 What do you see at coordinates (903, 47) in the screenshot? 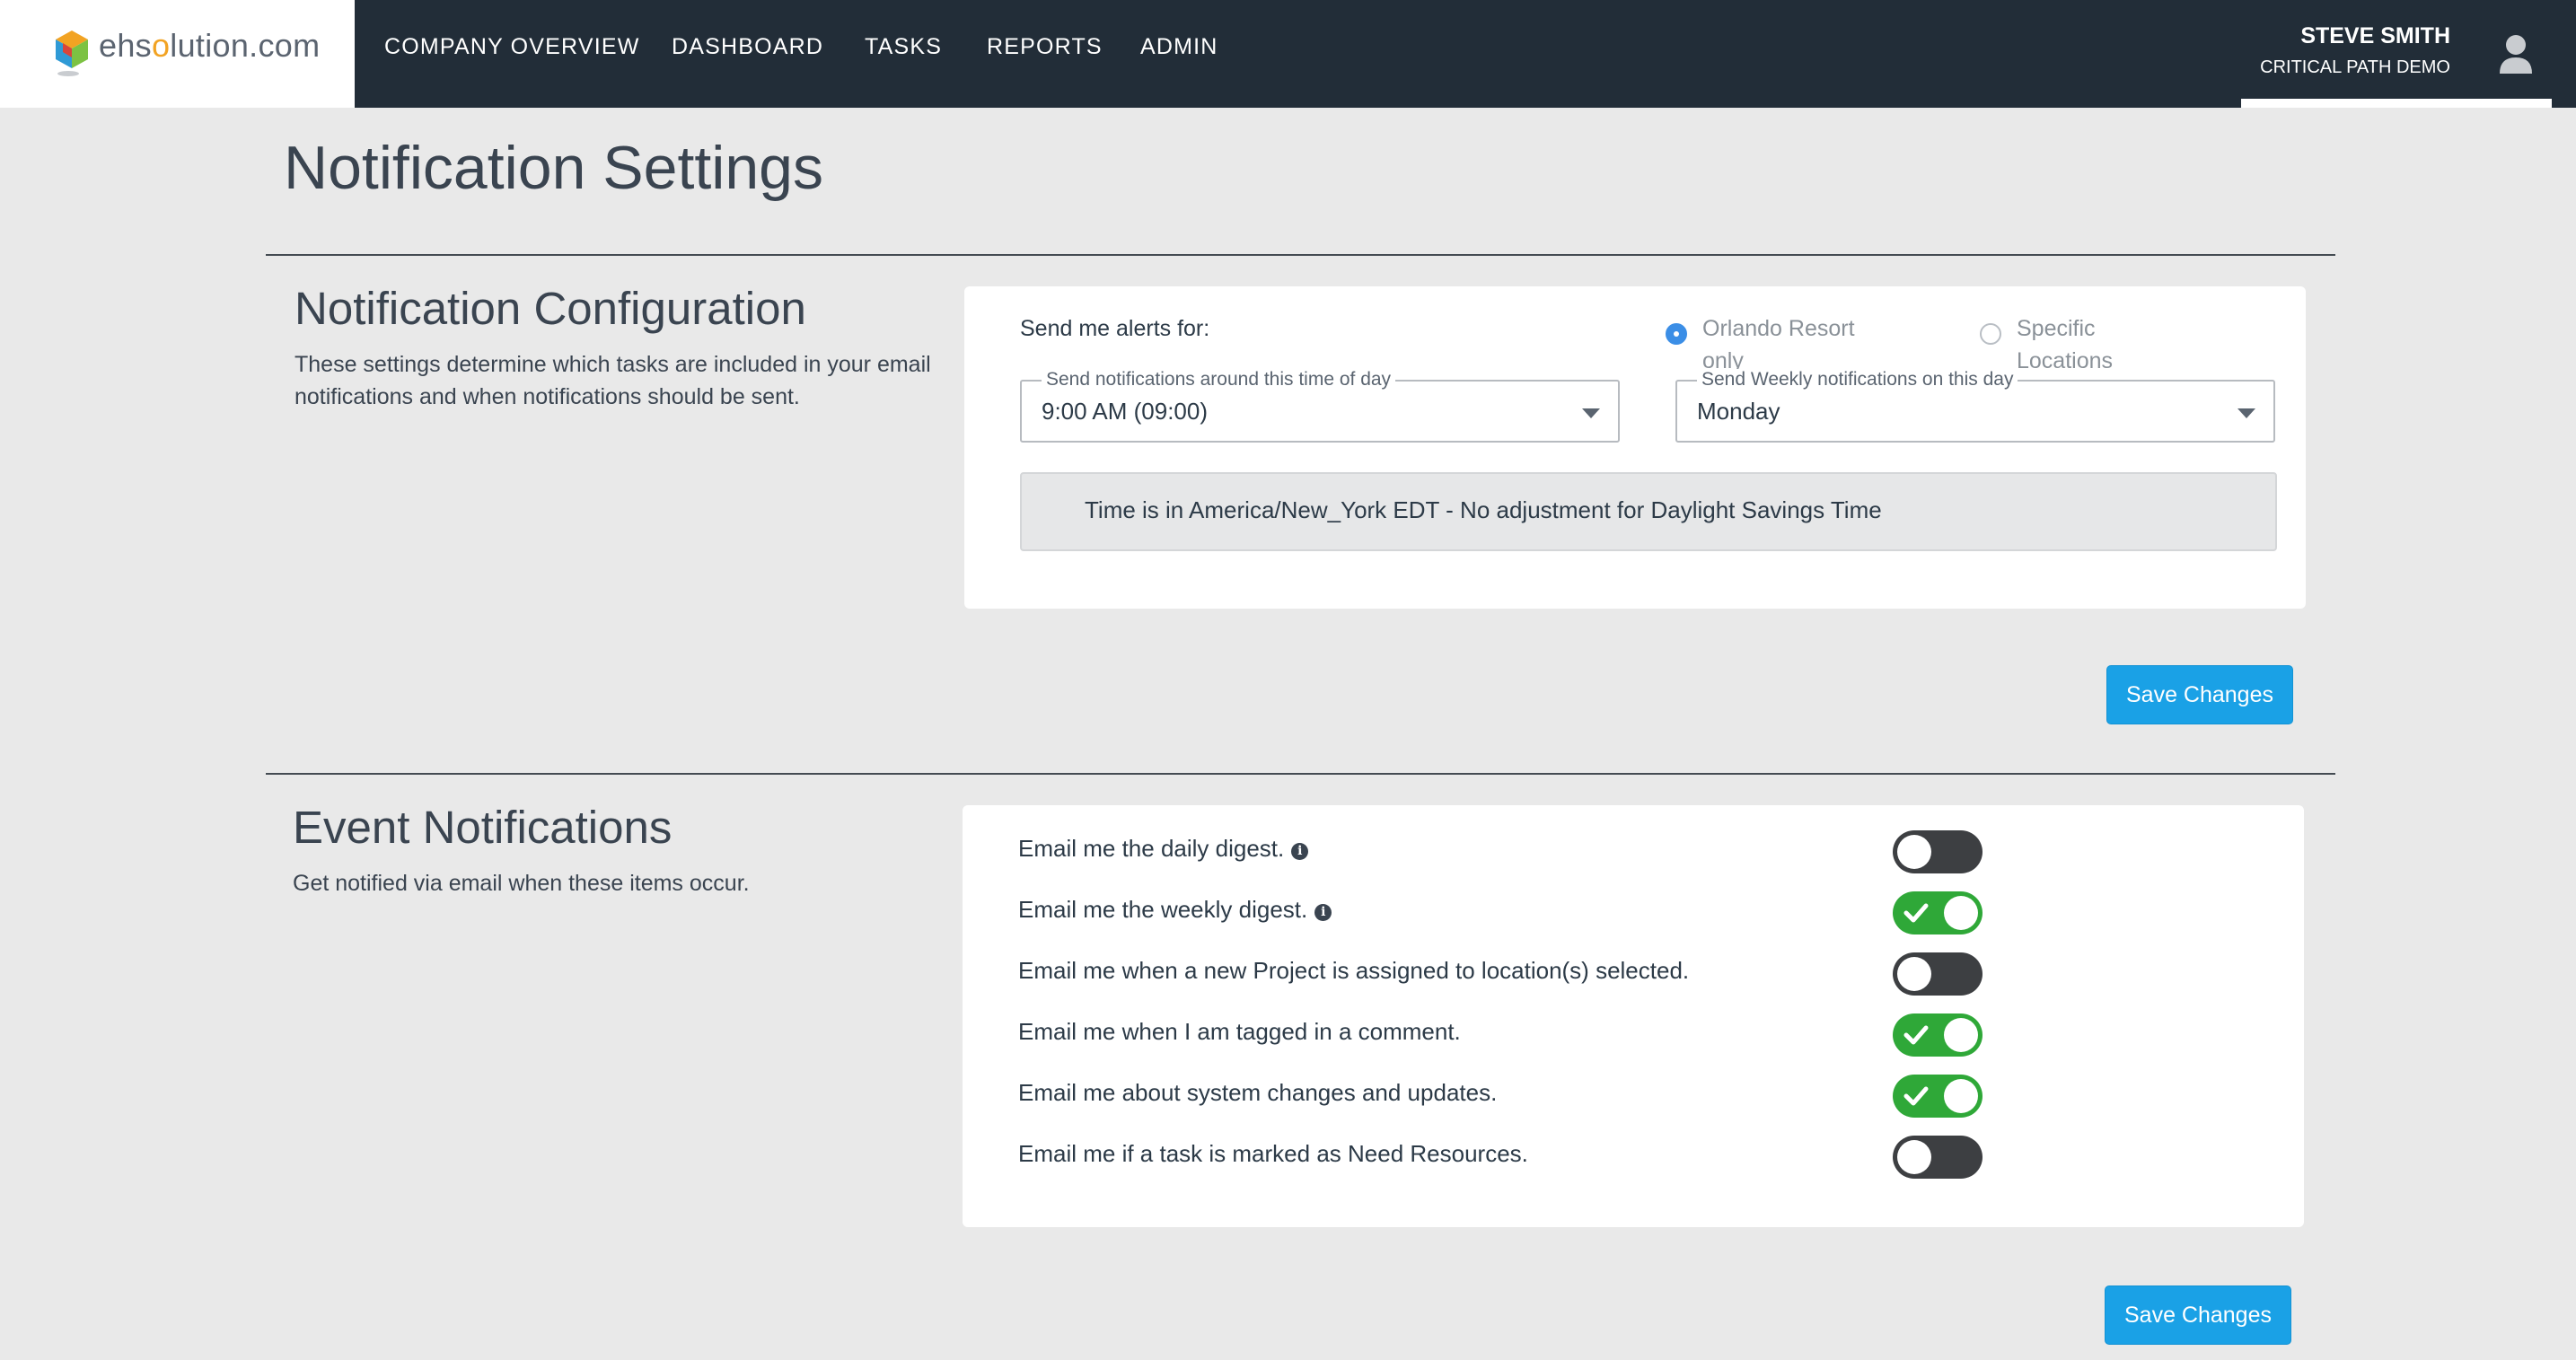
I see `nav-tasks: TASKS` at bounding box center [903, 47].